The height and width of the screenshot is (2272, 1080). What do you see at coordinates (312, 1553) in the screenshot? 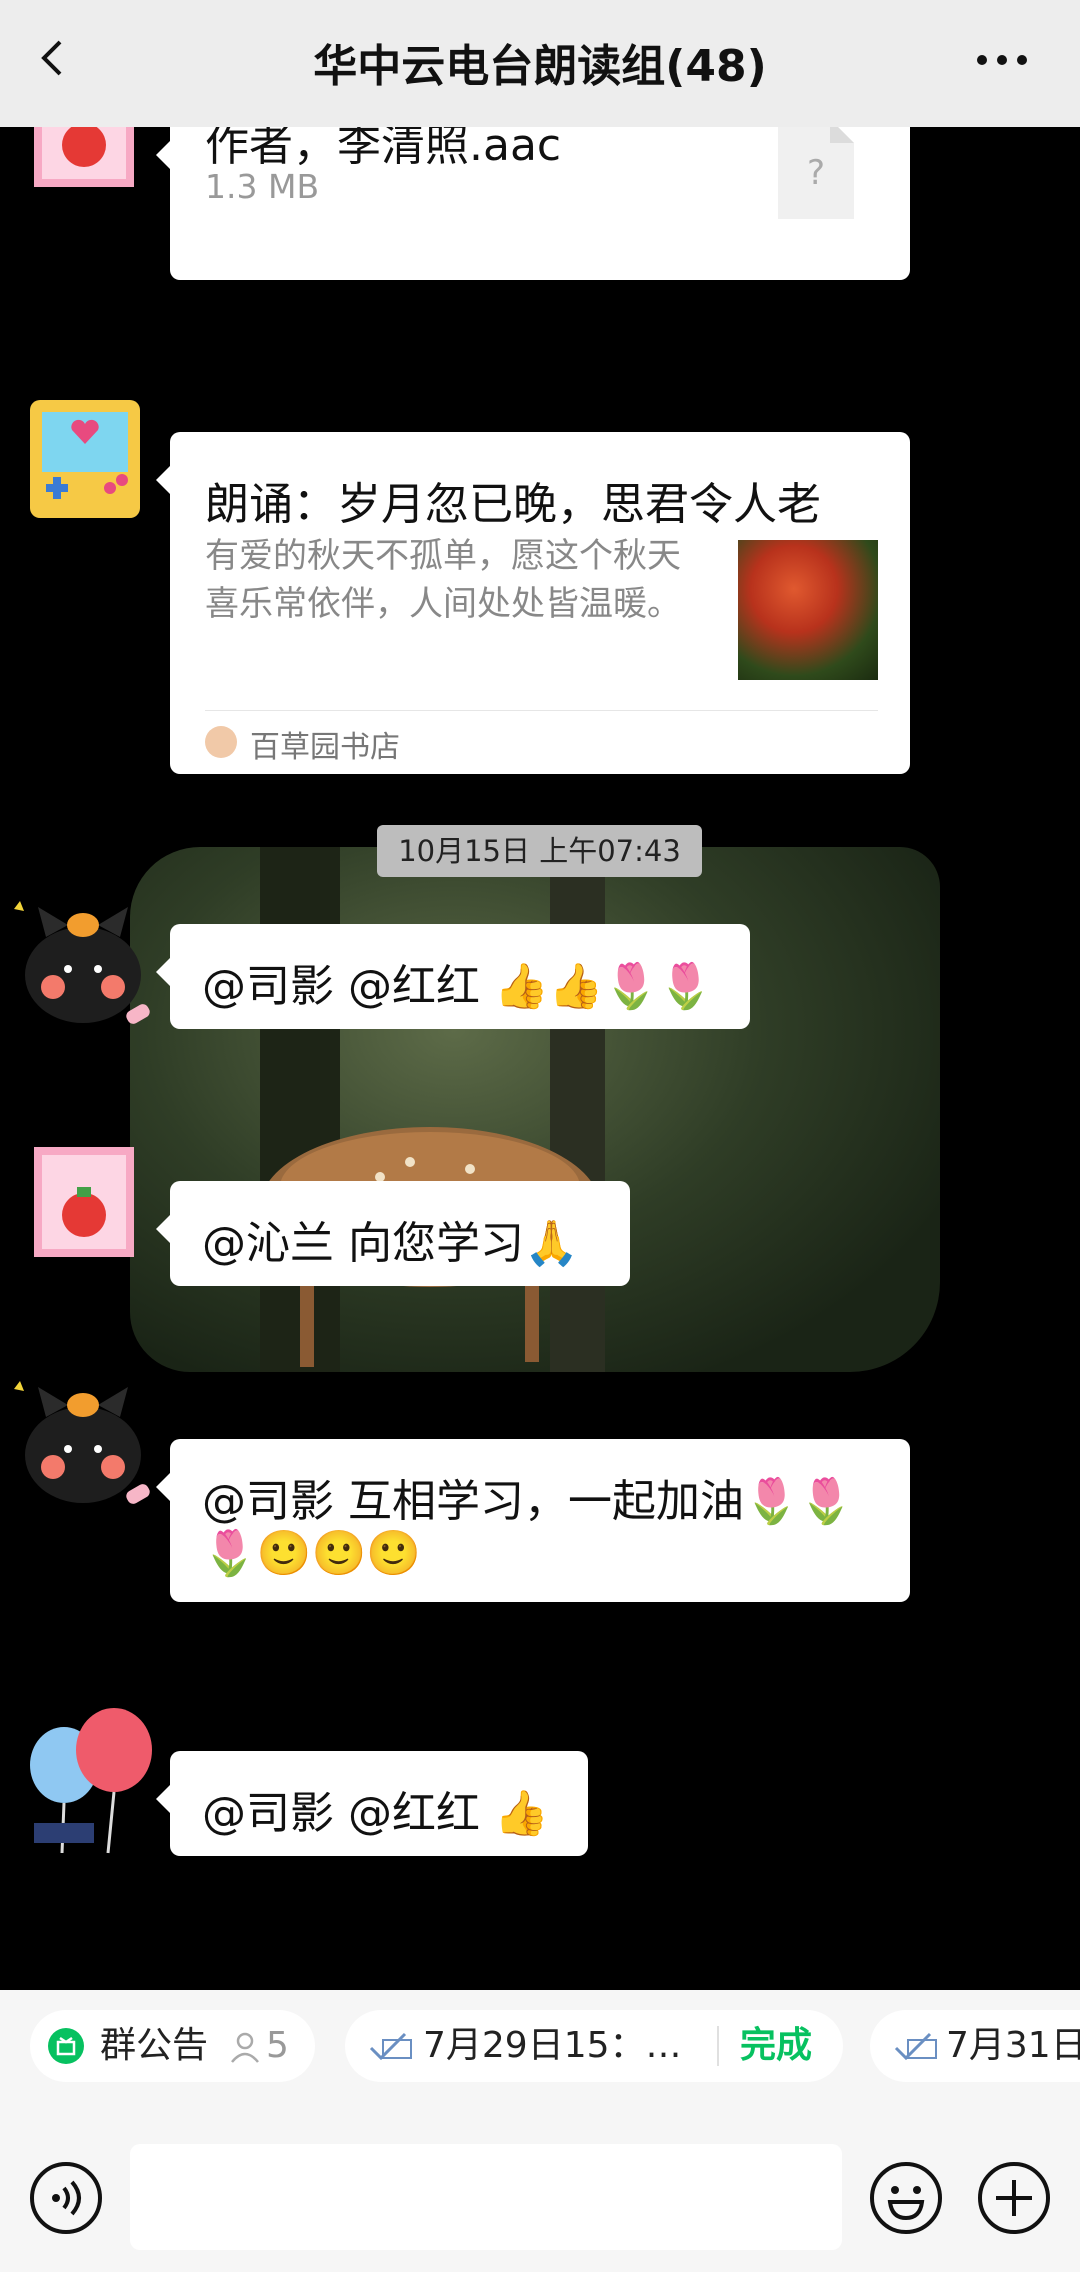
I see `message-text: 🌷🙂🙂🙂` at bounding box center [312, 1553].